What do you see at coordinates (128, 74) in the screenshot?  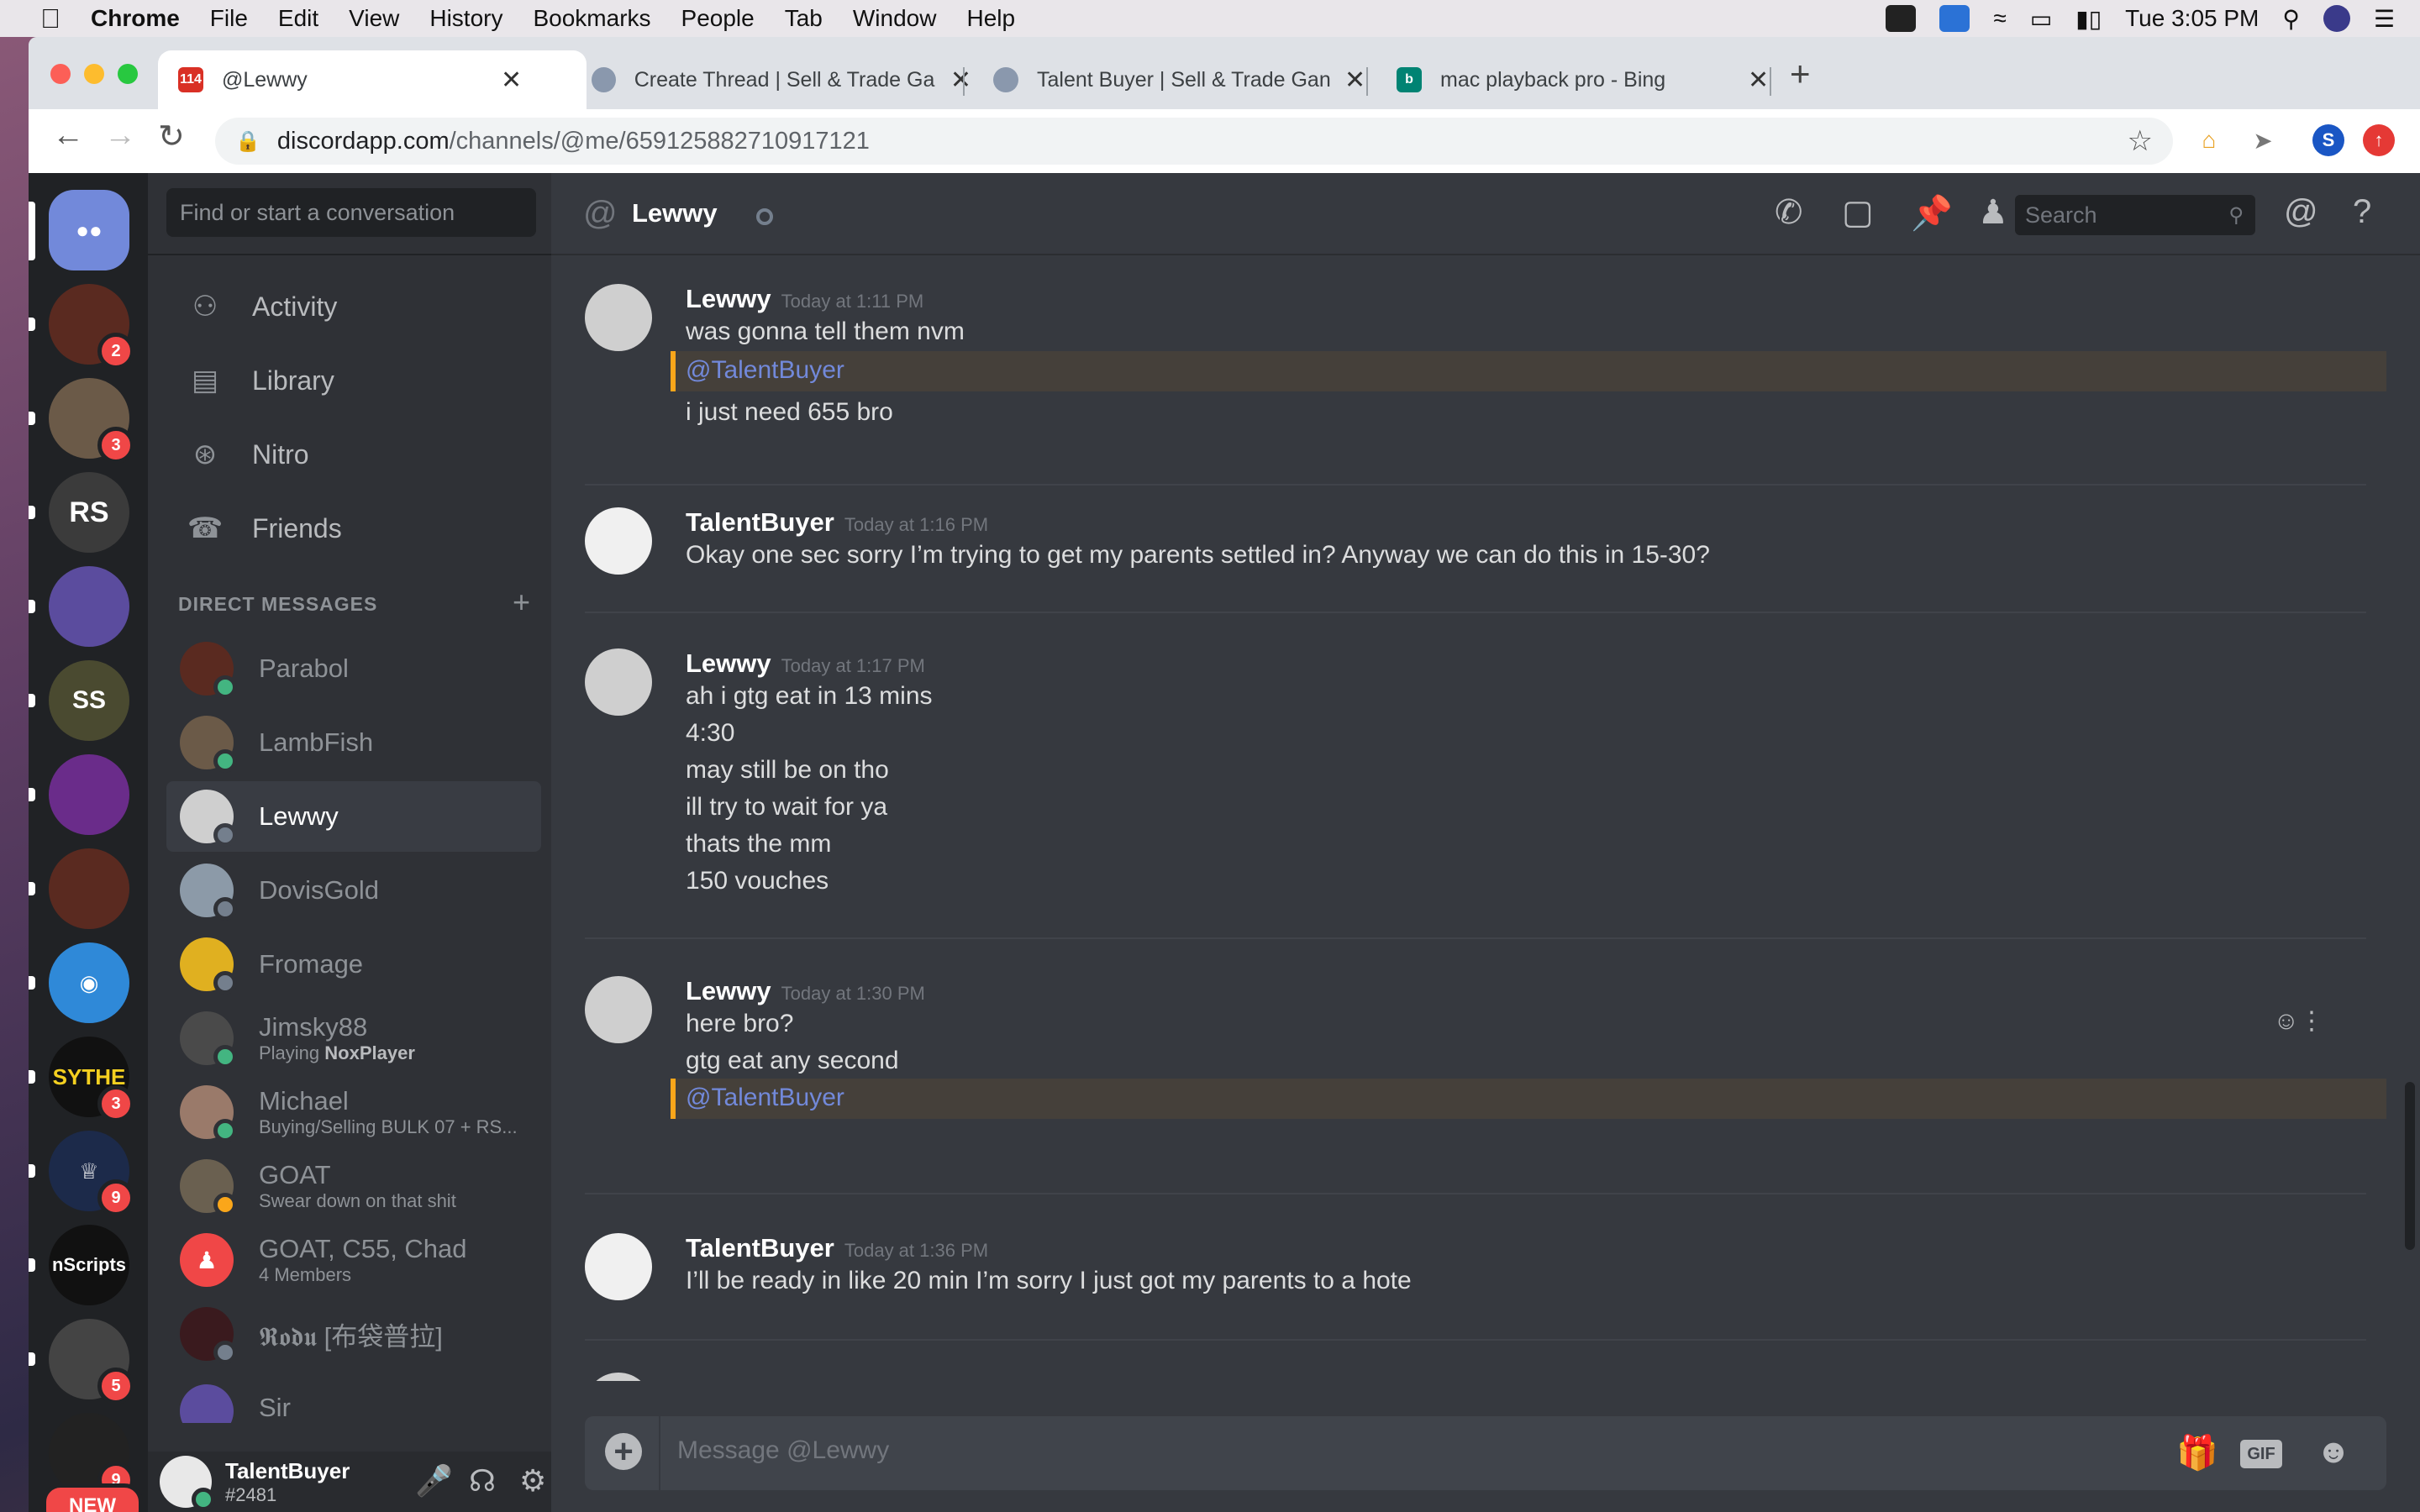 I see `zoom-window-button` at bounding box center [128, 74].